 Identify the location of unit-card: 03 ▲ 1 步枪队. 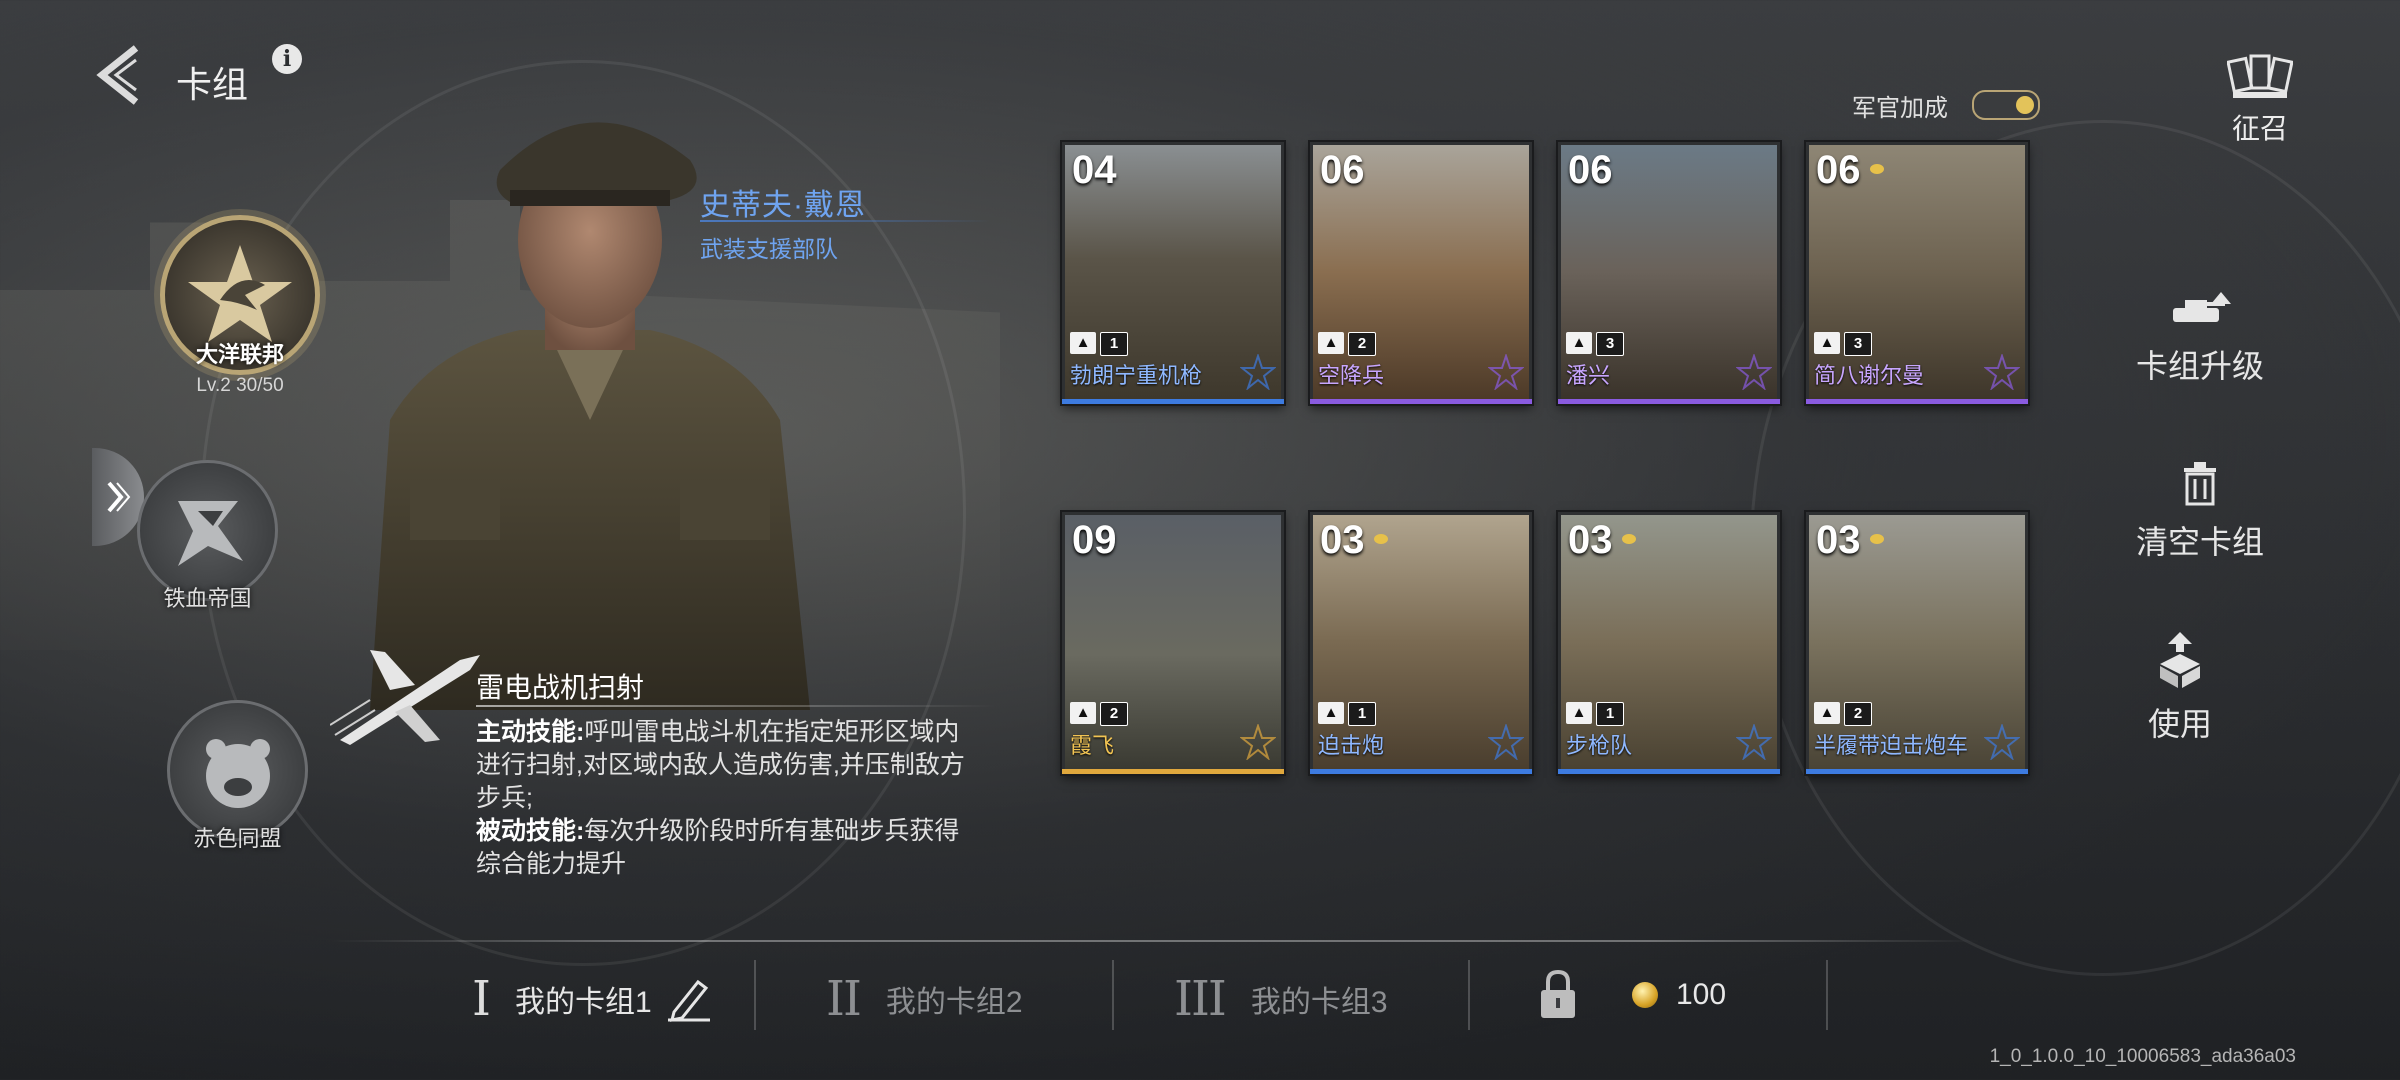
(1669, 643).